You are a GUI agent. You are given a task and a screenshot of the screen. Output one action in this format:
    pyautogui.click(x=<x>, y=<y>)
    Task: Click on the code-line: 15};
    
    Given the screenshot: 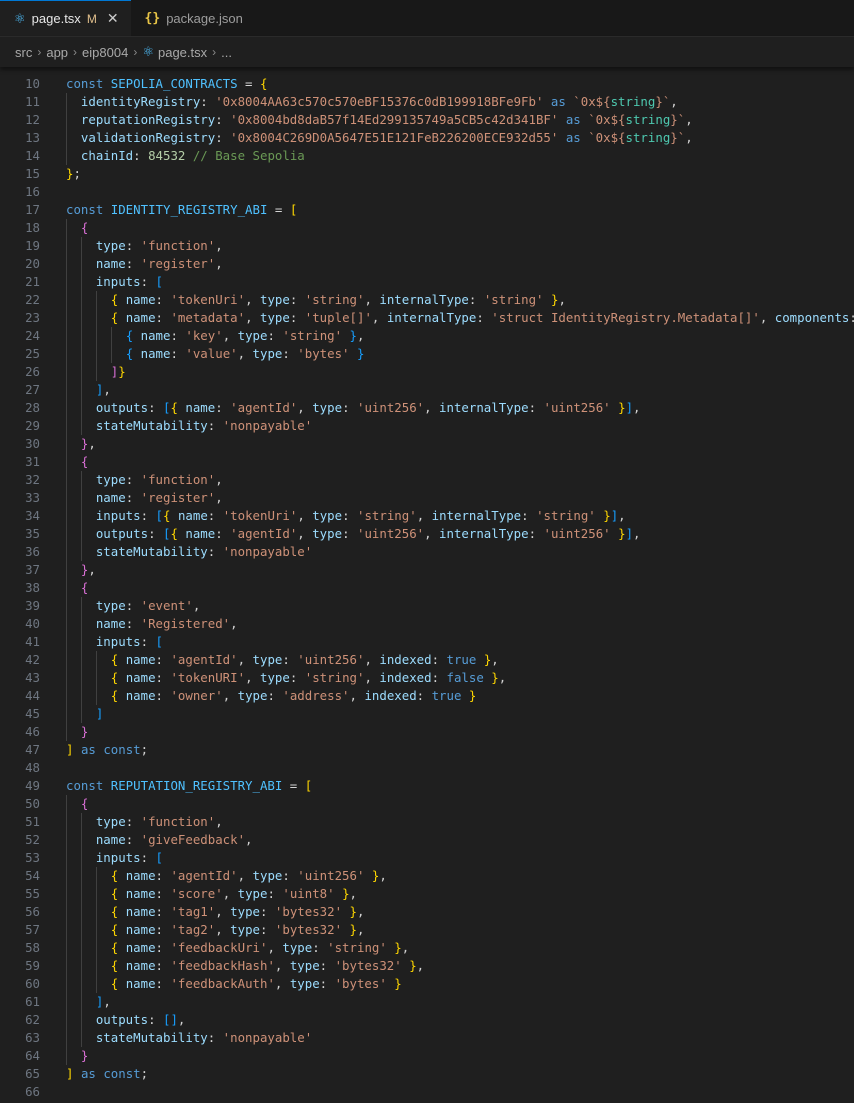 What is the action you would take?
    pyautogui.click(x=427, y=174)
    